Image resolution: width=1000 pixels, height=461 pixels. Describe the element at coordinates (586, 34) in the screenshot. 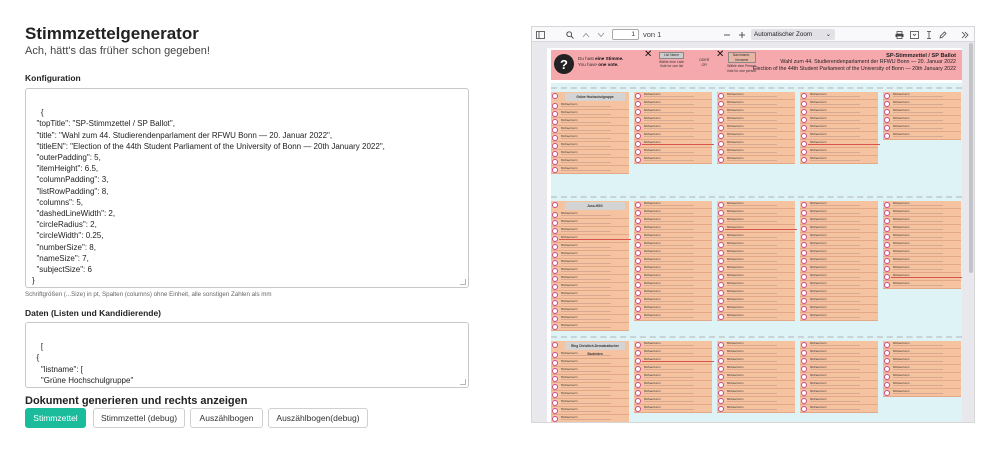

I see `chevron-up-icon` at that location.